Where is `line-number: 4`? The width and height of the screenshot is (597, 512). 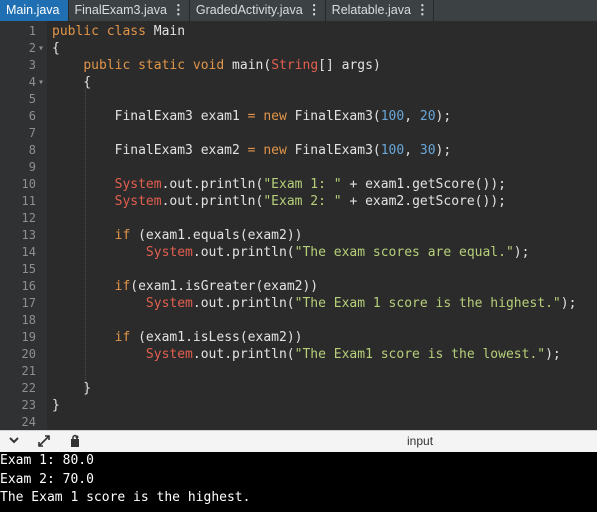 line-number: 4 is located at coordinates (32, 82).